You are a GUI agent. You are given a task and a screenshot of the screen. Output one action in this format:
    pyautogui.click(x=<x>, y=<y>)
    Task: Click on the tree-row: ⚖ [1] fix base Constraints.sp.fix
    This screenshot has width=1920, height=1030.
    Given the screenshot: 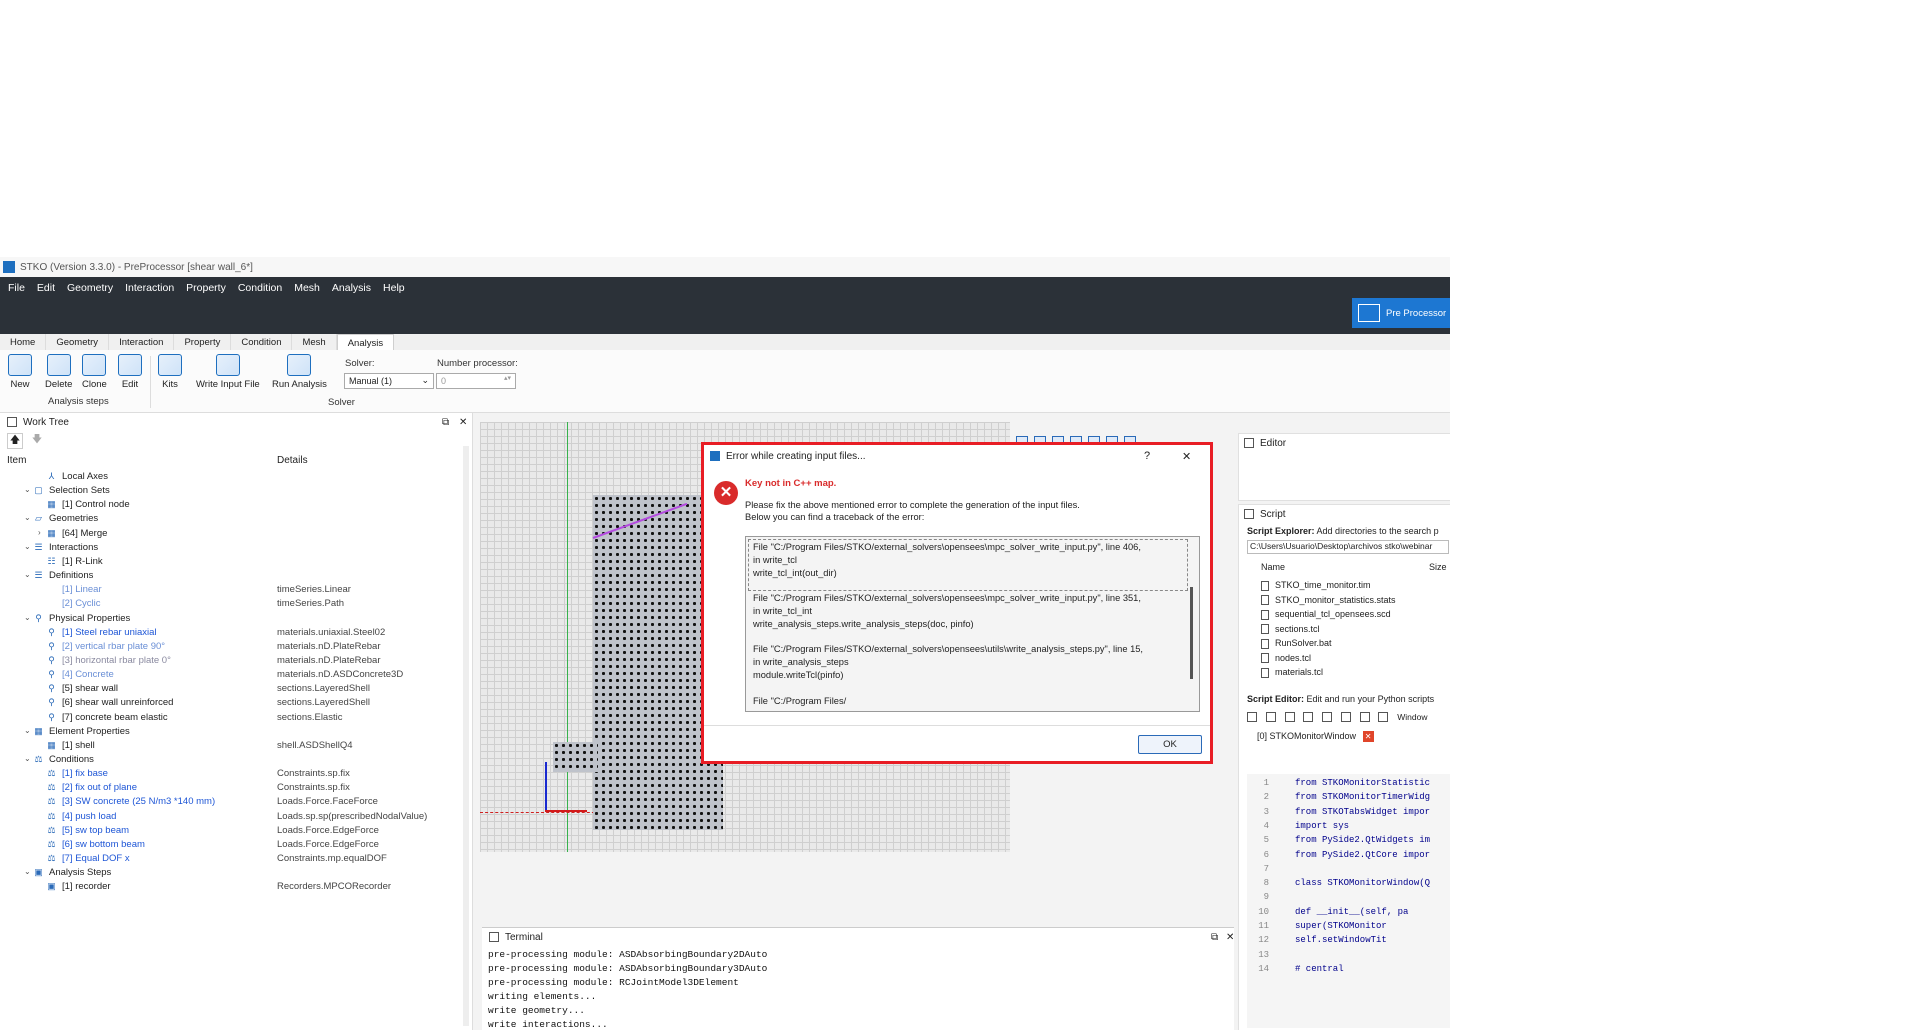 What is the action you would take?
    pyautogui.click(x=230, y=775)
    